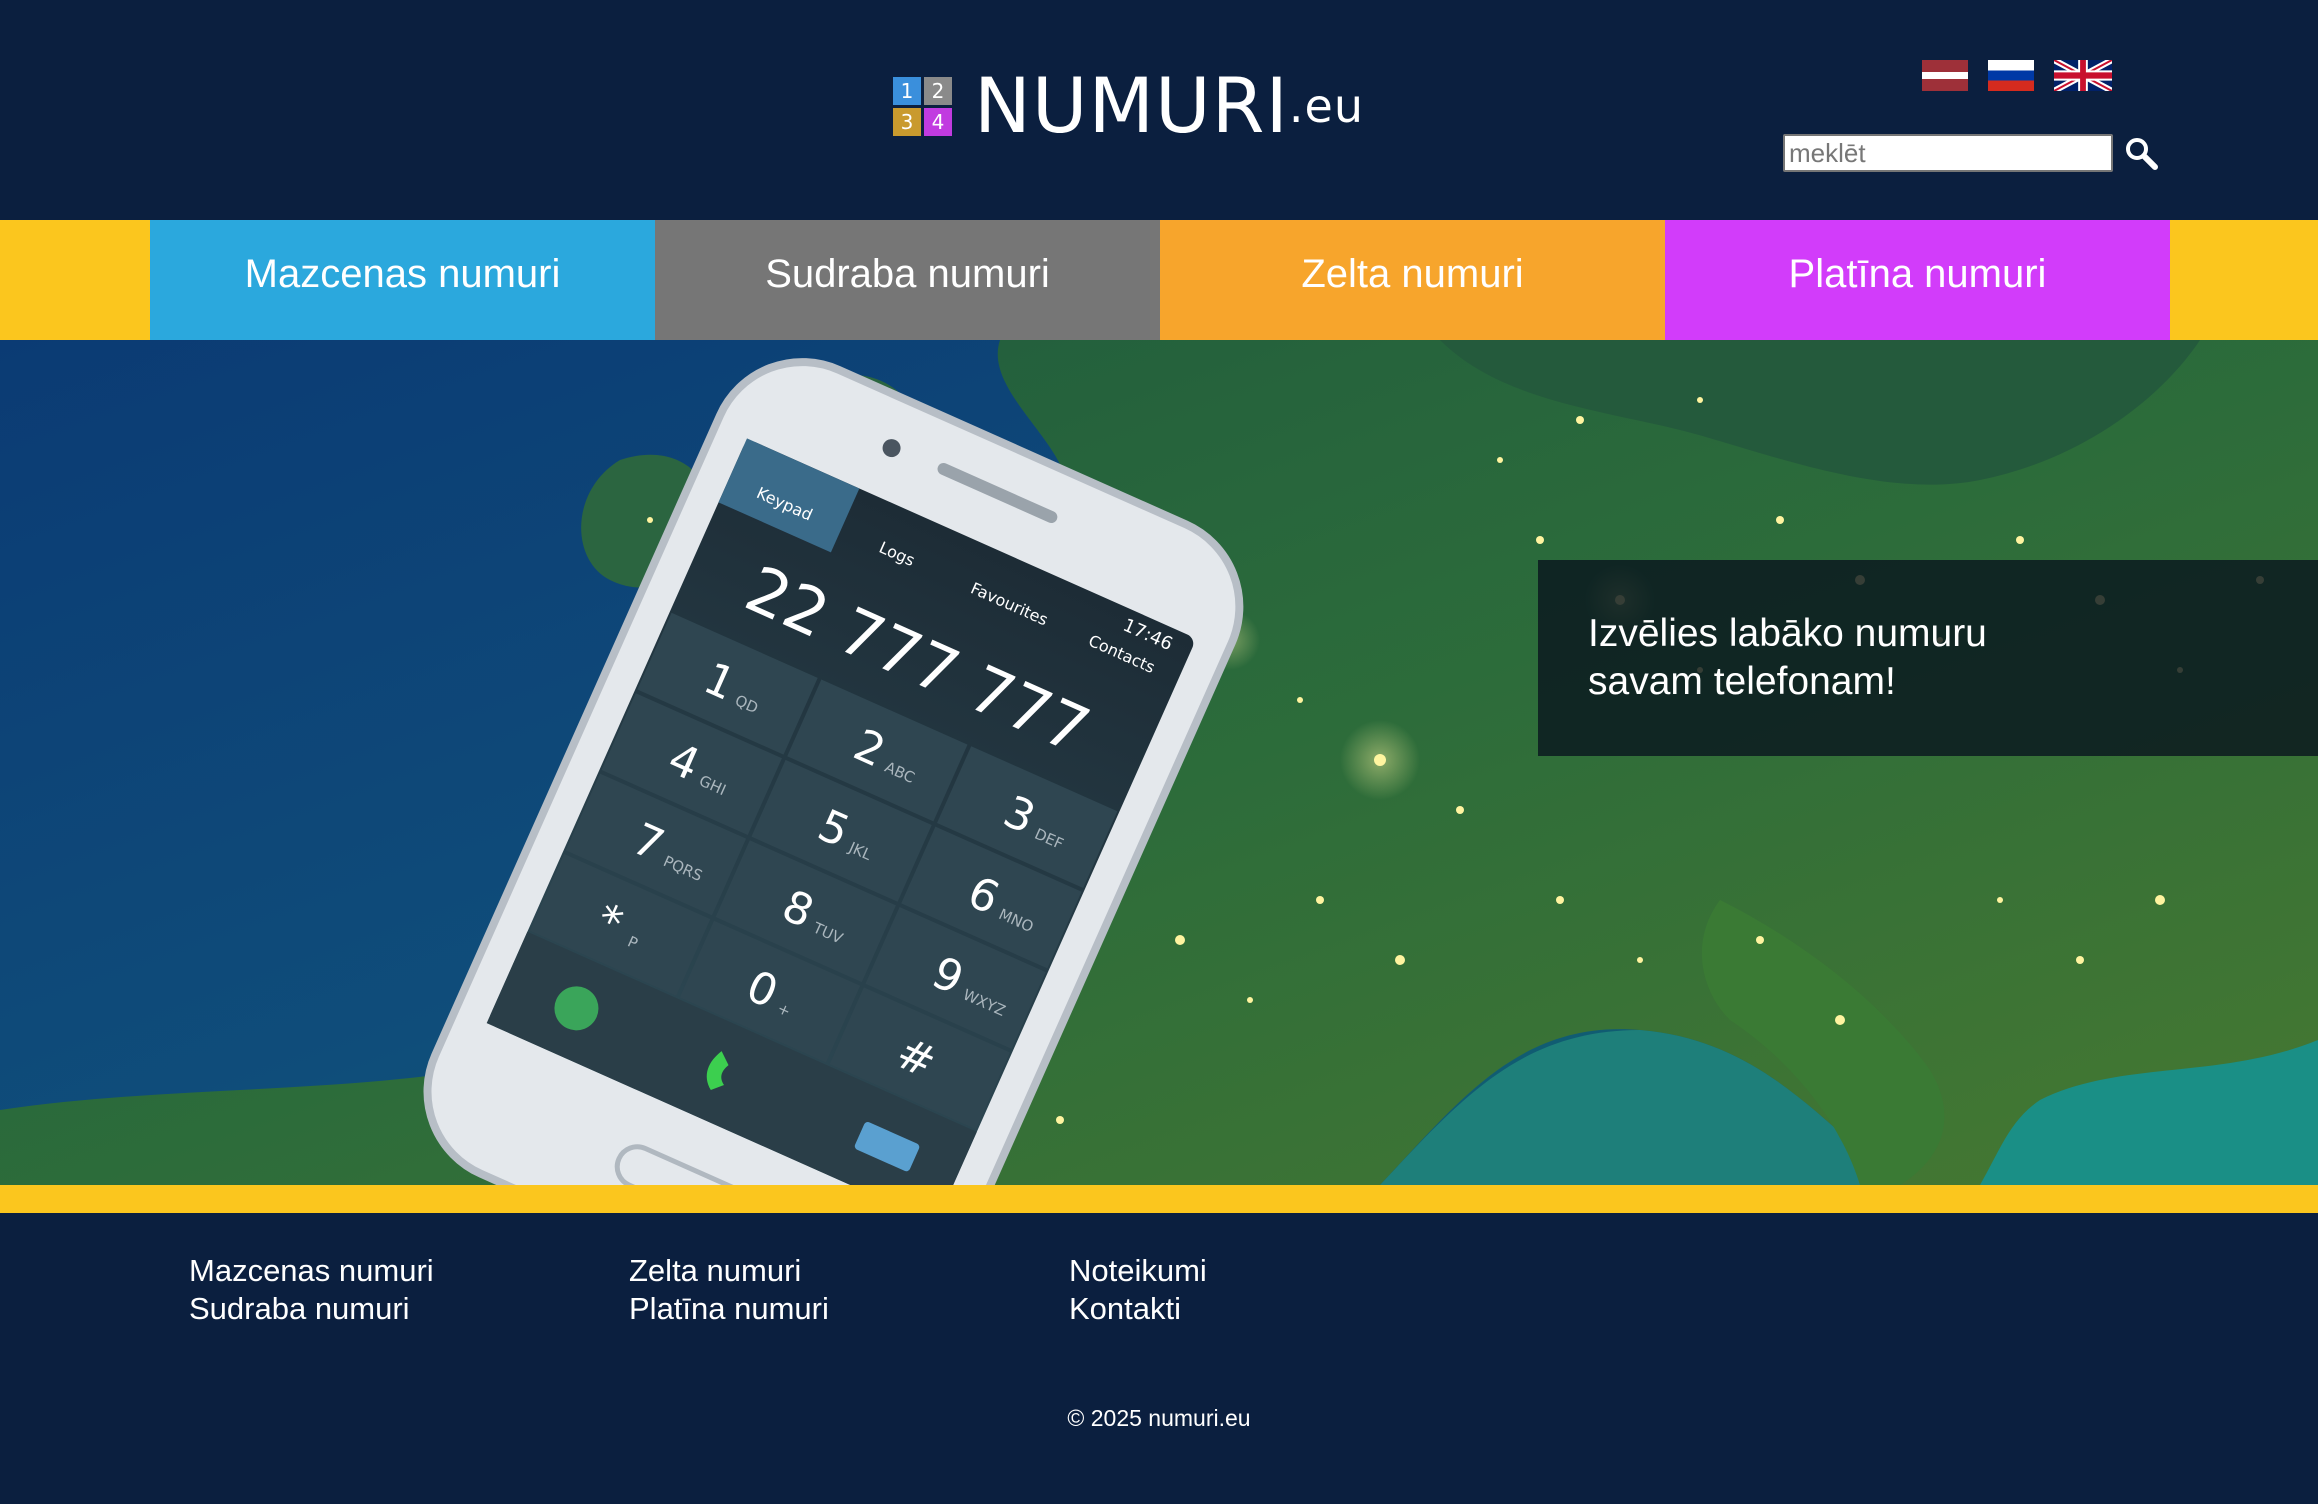  Describe the element at coordinates (1948, 153) in the screenshot. I see `search-input` at that location.